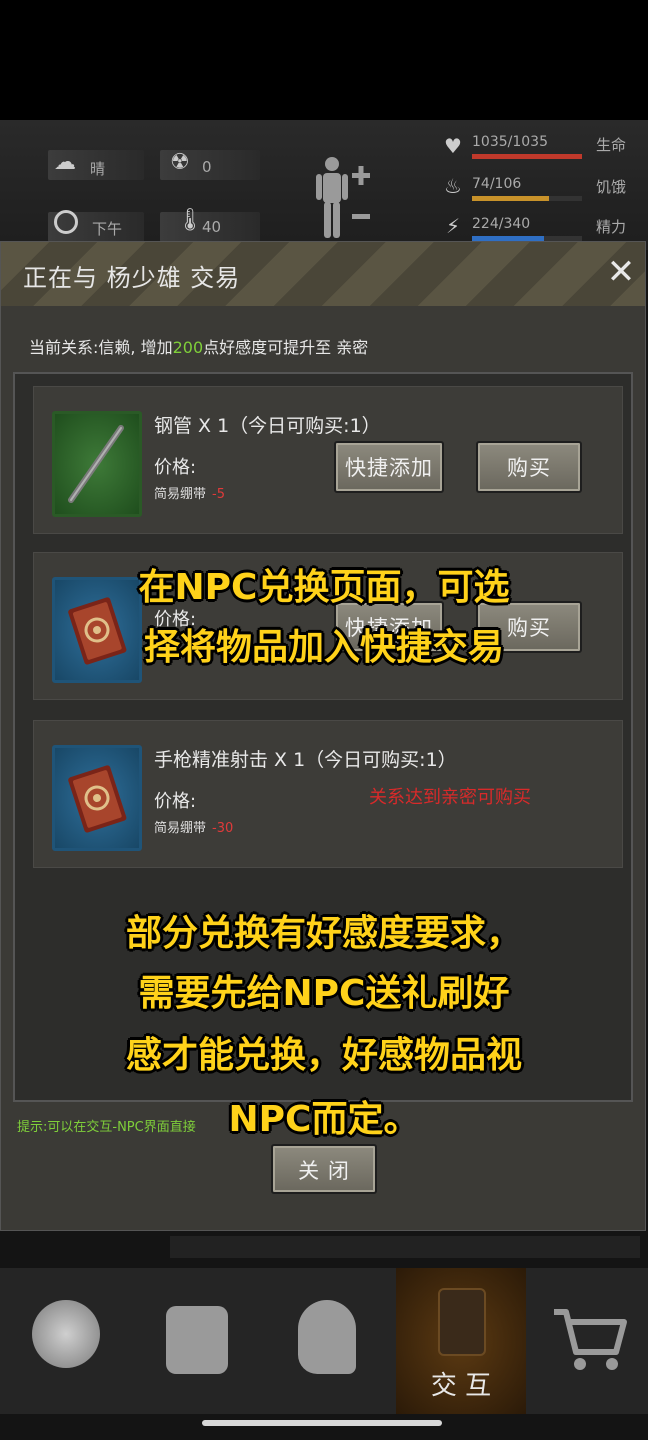  I want to click on energy-value: 224/340, so click(501, 224).